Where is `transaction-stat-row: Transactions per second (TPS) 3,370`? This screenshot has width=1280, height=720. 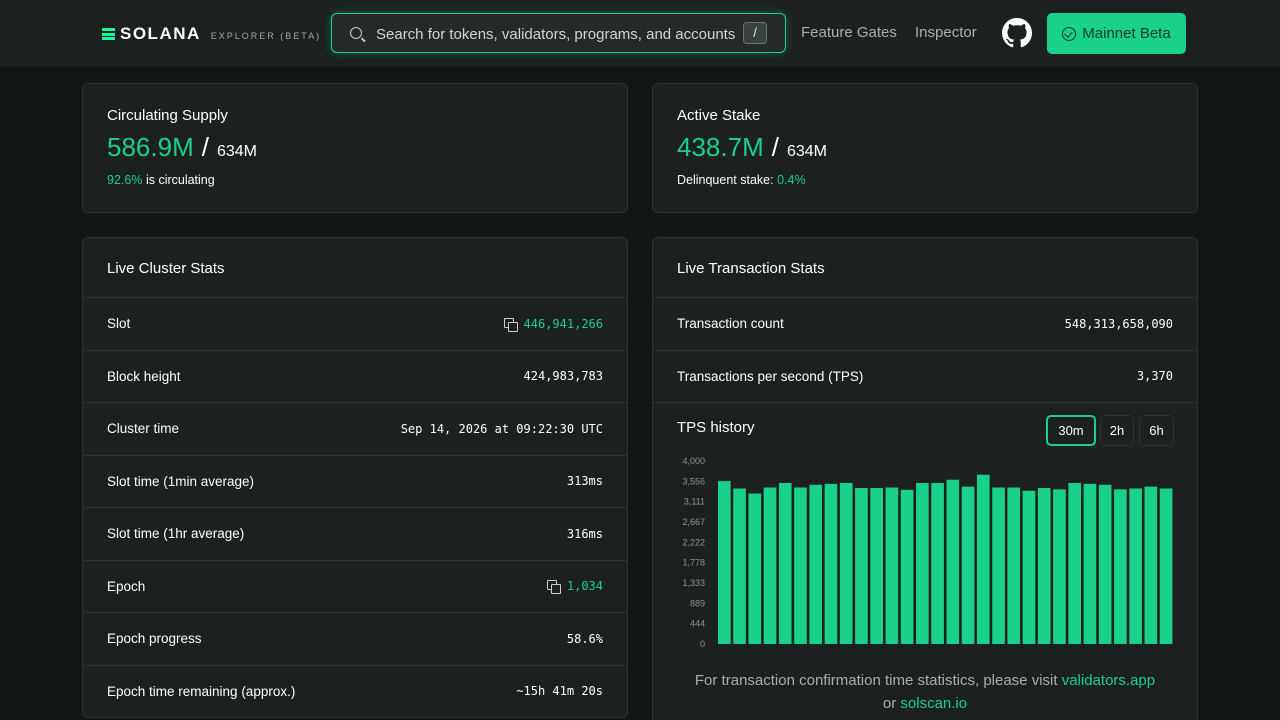
transaction-stat-row: Transactions per second (TPS) 3,370 is located at coordinates (925, 377).